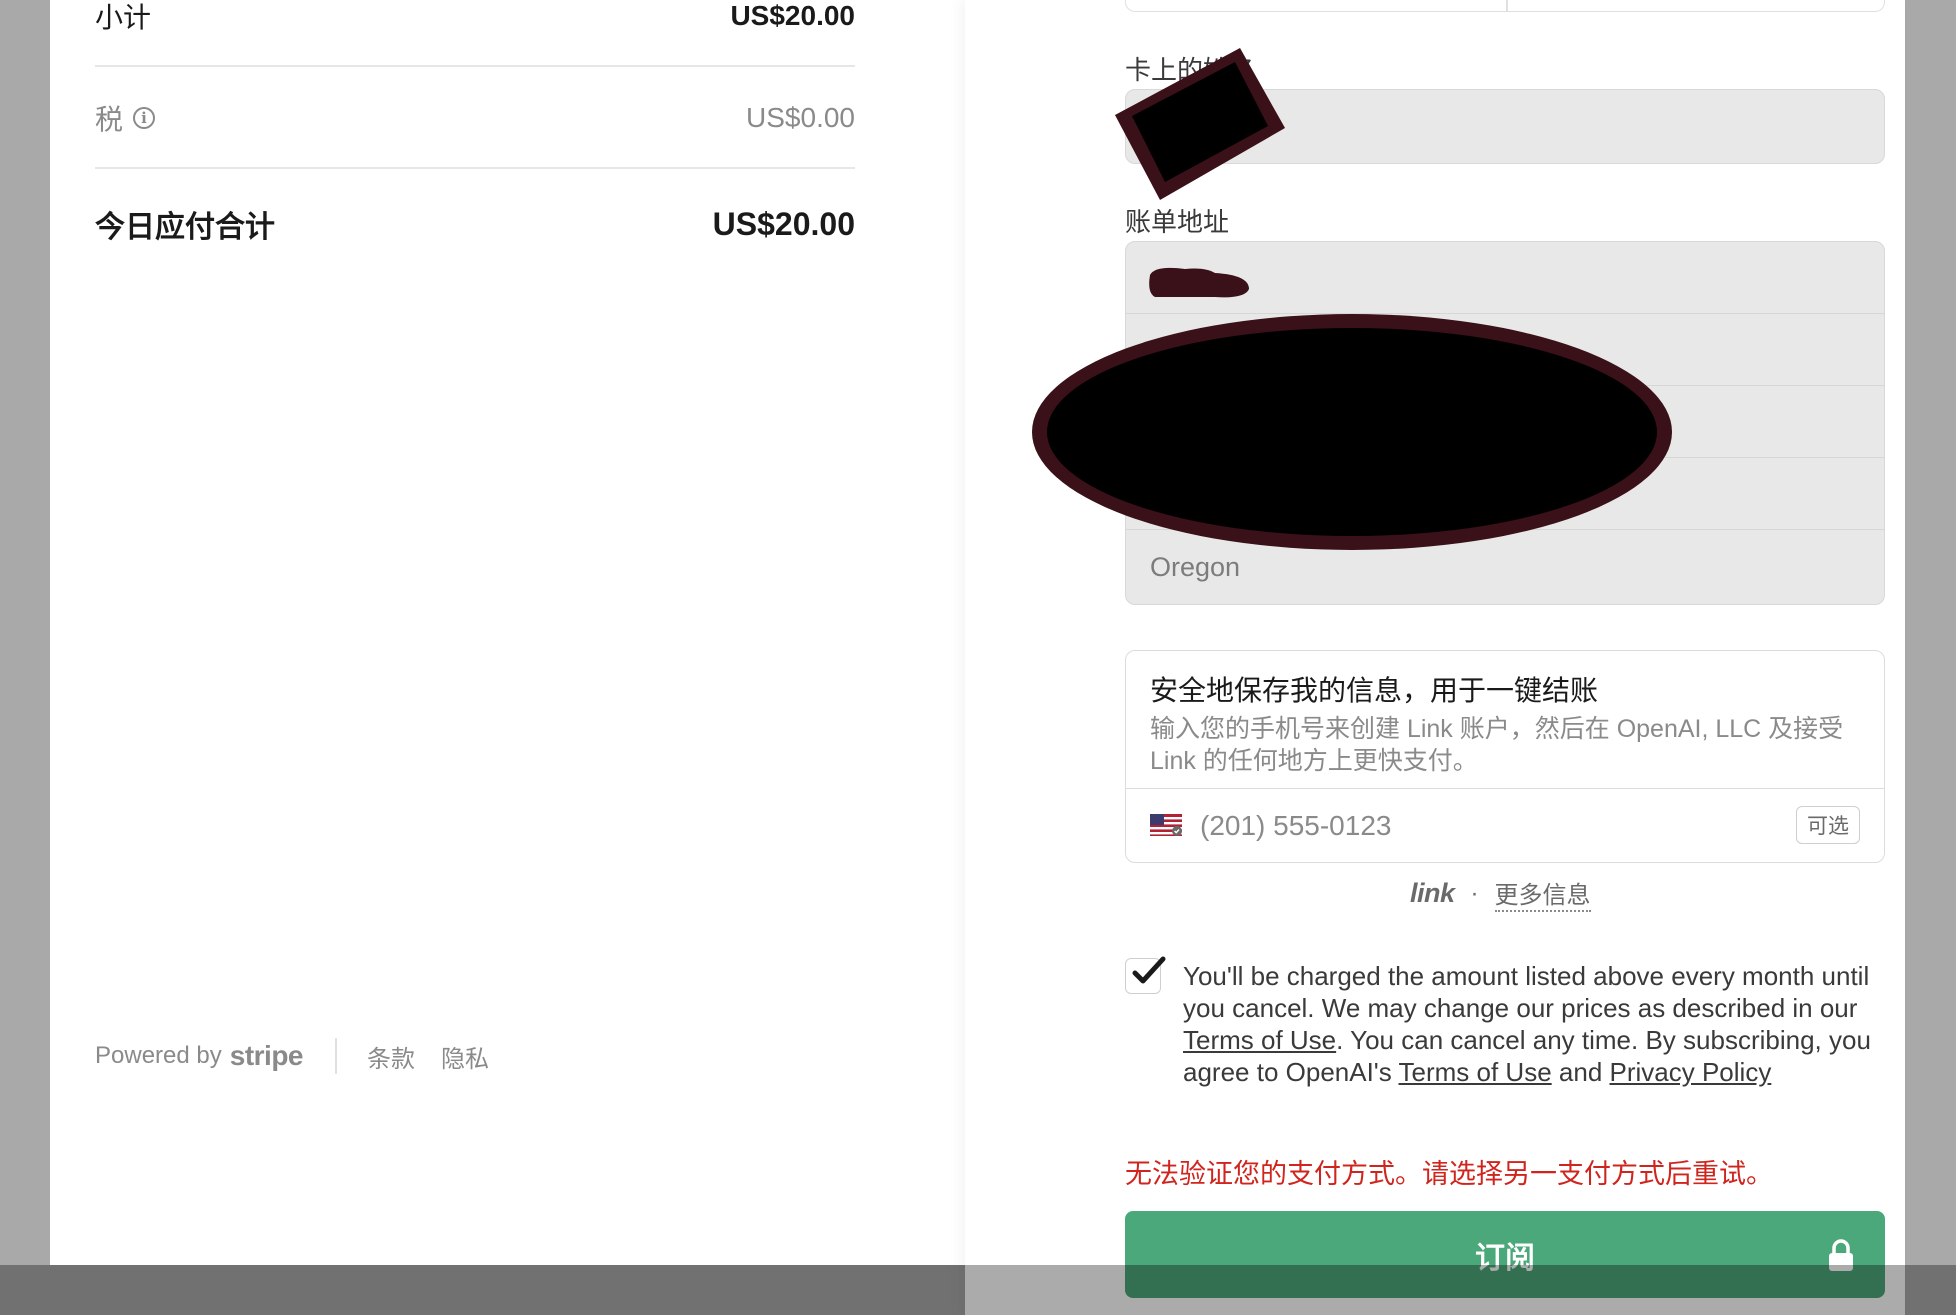 This screenshot has height=1315, width=1956. I want to click on page-footer: Powered by stripe 条款 隐私, so click(305, 1056).